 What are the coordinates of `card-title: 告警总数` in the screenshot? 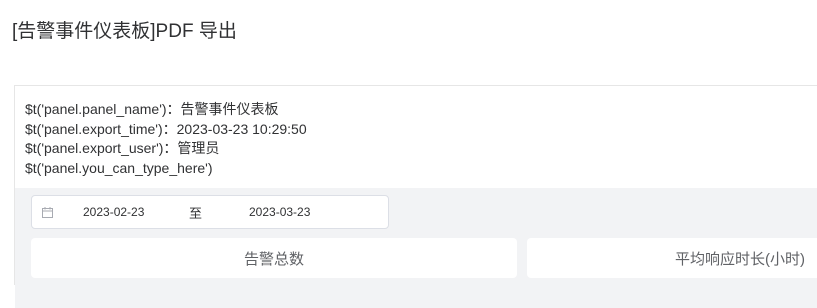 It's located at (273, 259).